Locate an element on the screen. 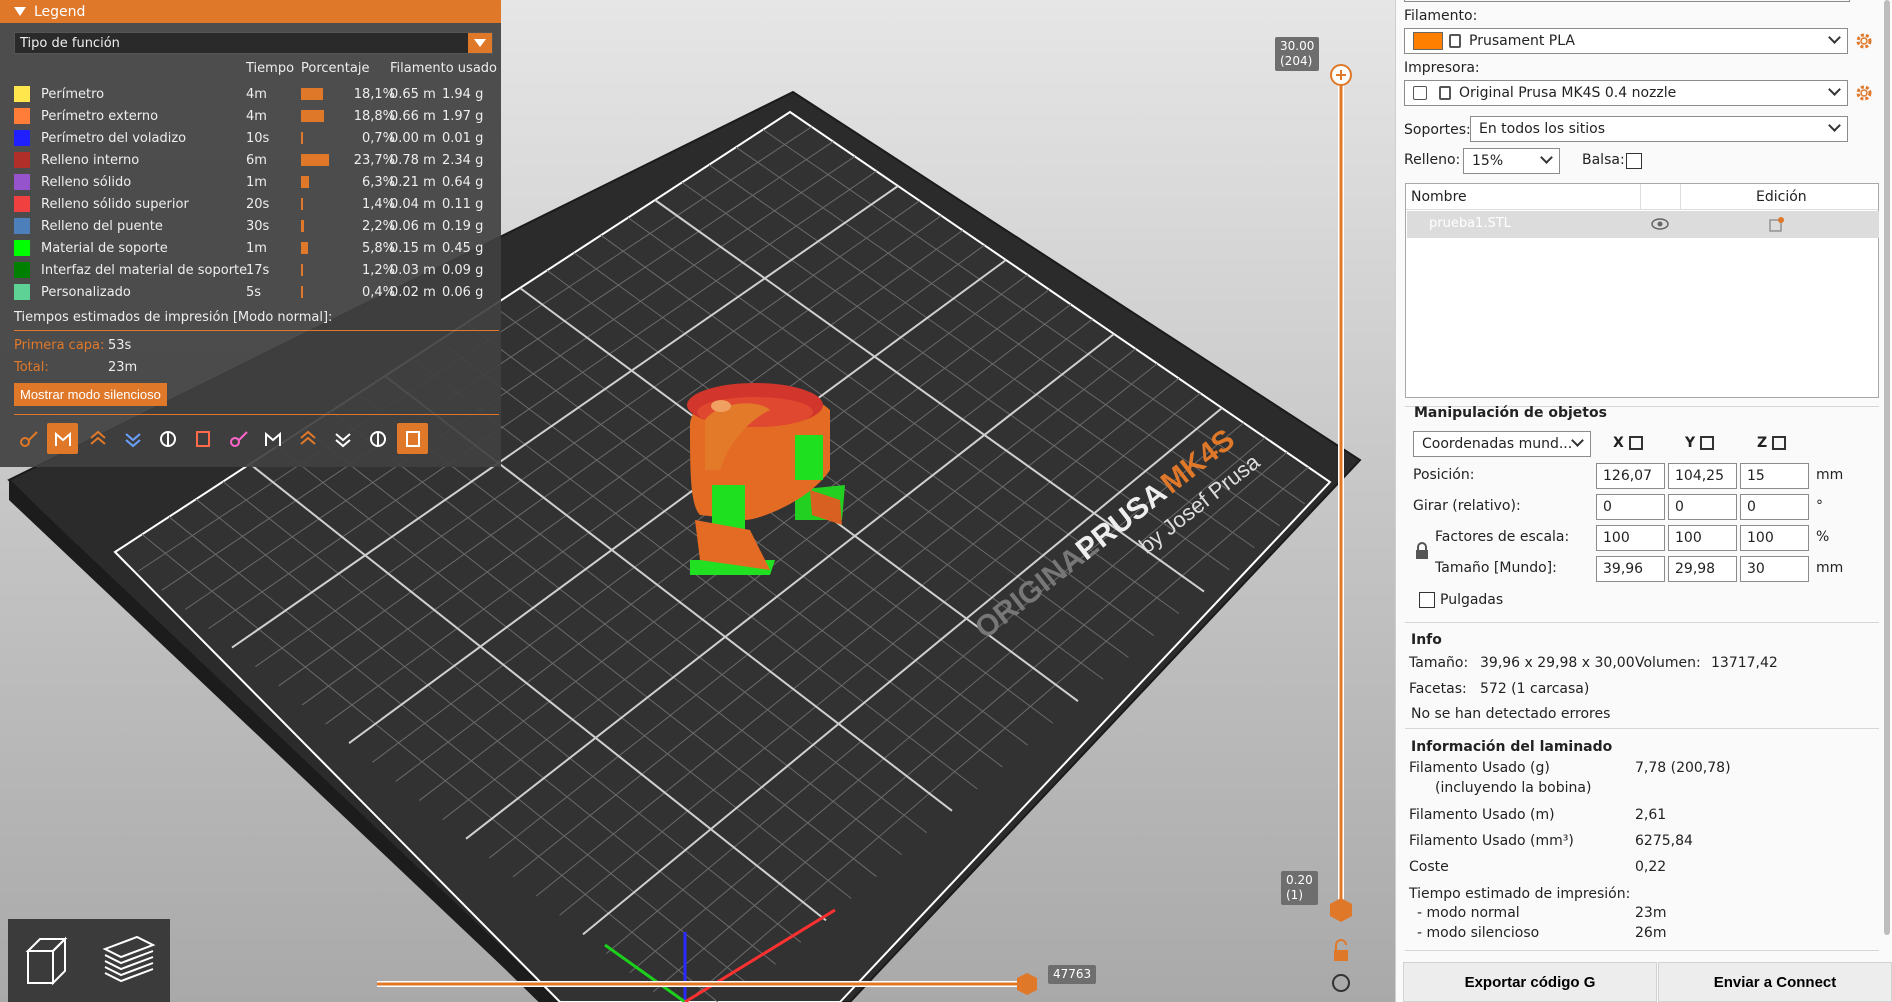  pause-icon is located at coordinates (272, 438).